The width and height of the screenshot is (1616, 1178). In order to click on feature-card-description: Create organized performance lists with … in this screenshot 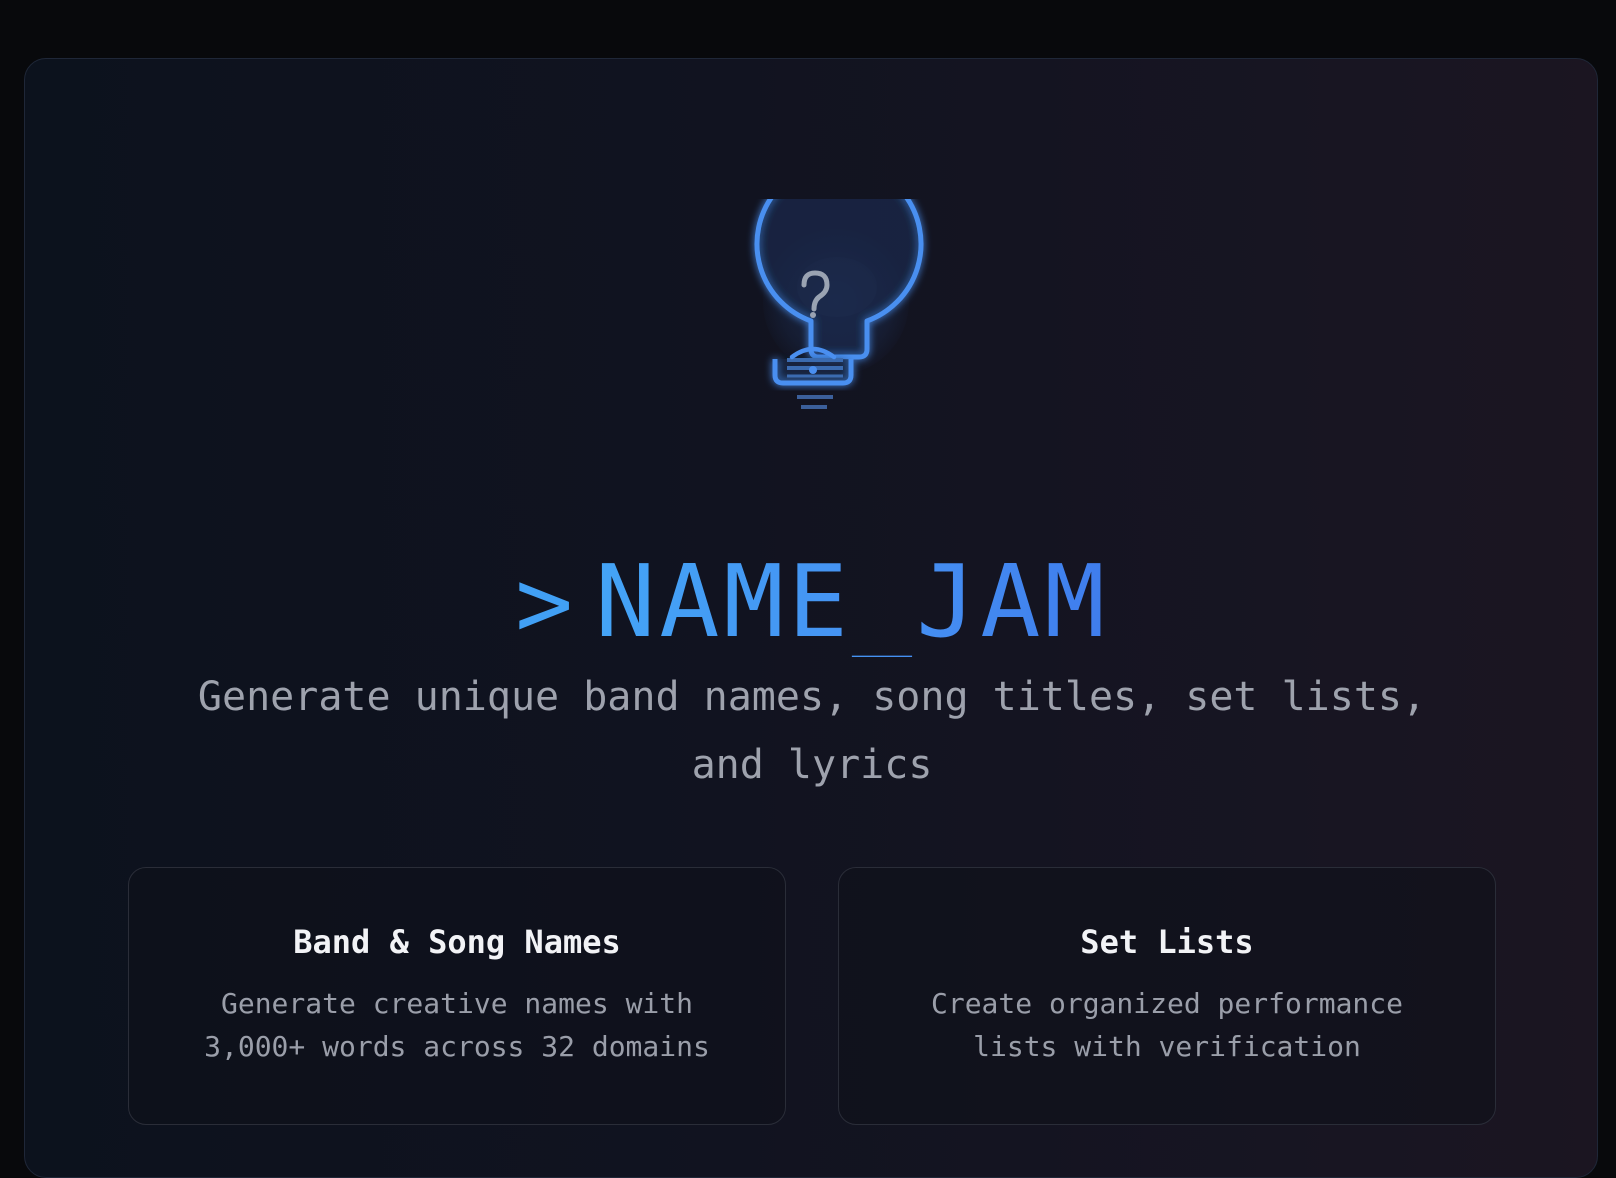, I will do `click(1166, 1025)`.